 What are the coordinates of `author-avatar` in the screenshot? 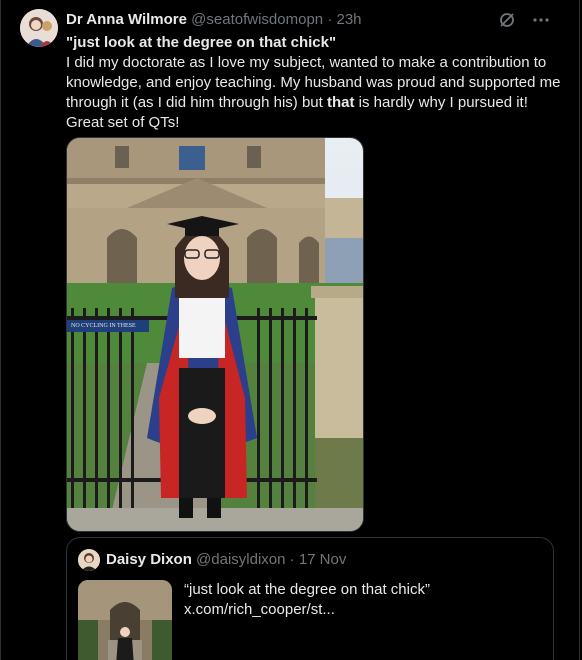 It's located at (39, 28).